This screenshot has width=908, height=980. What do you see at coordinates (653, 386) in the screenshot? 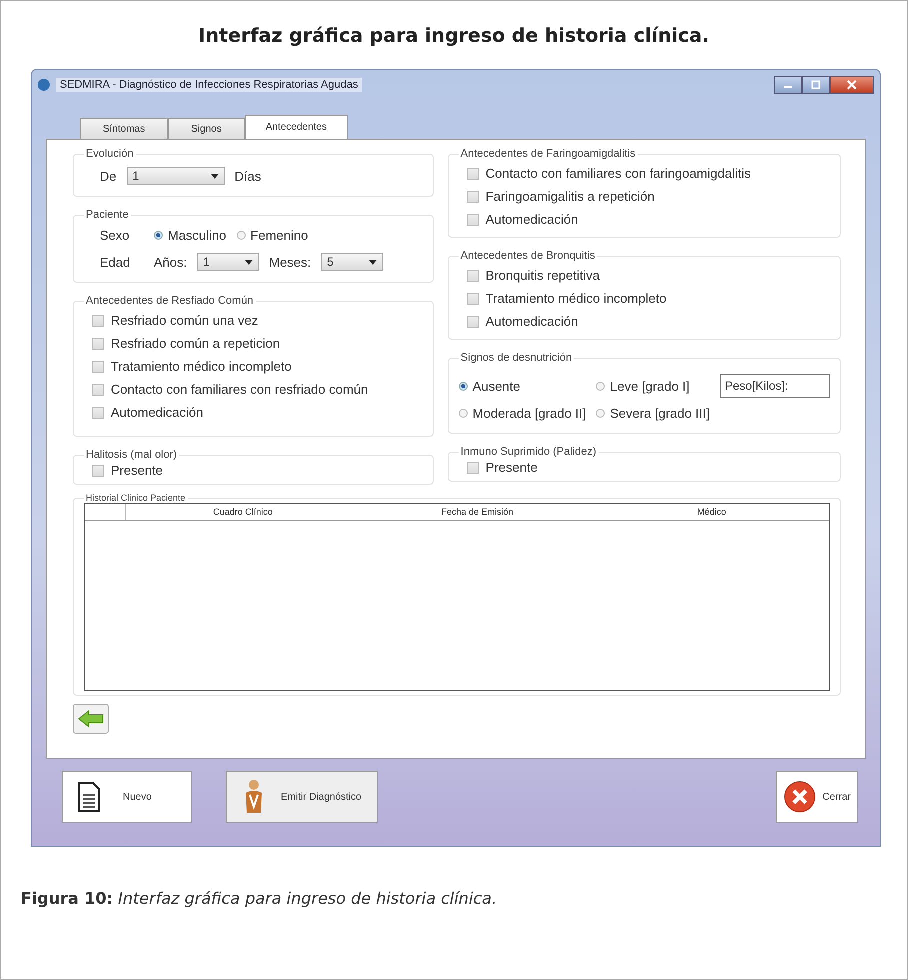
I see `radio-option: Leve [grado I]` at bounding box center [653, 386].